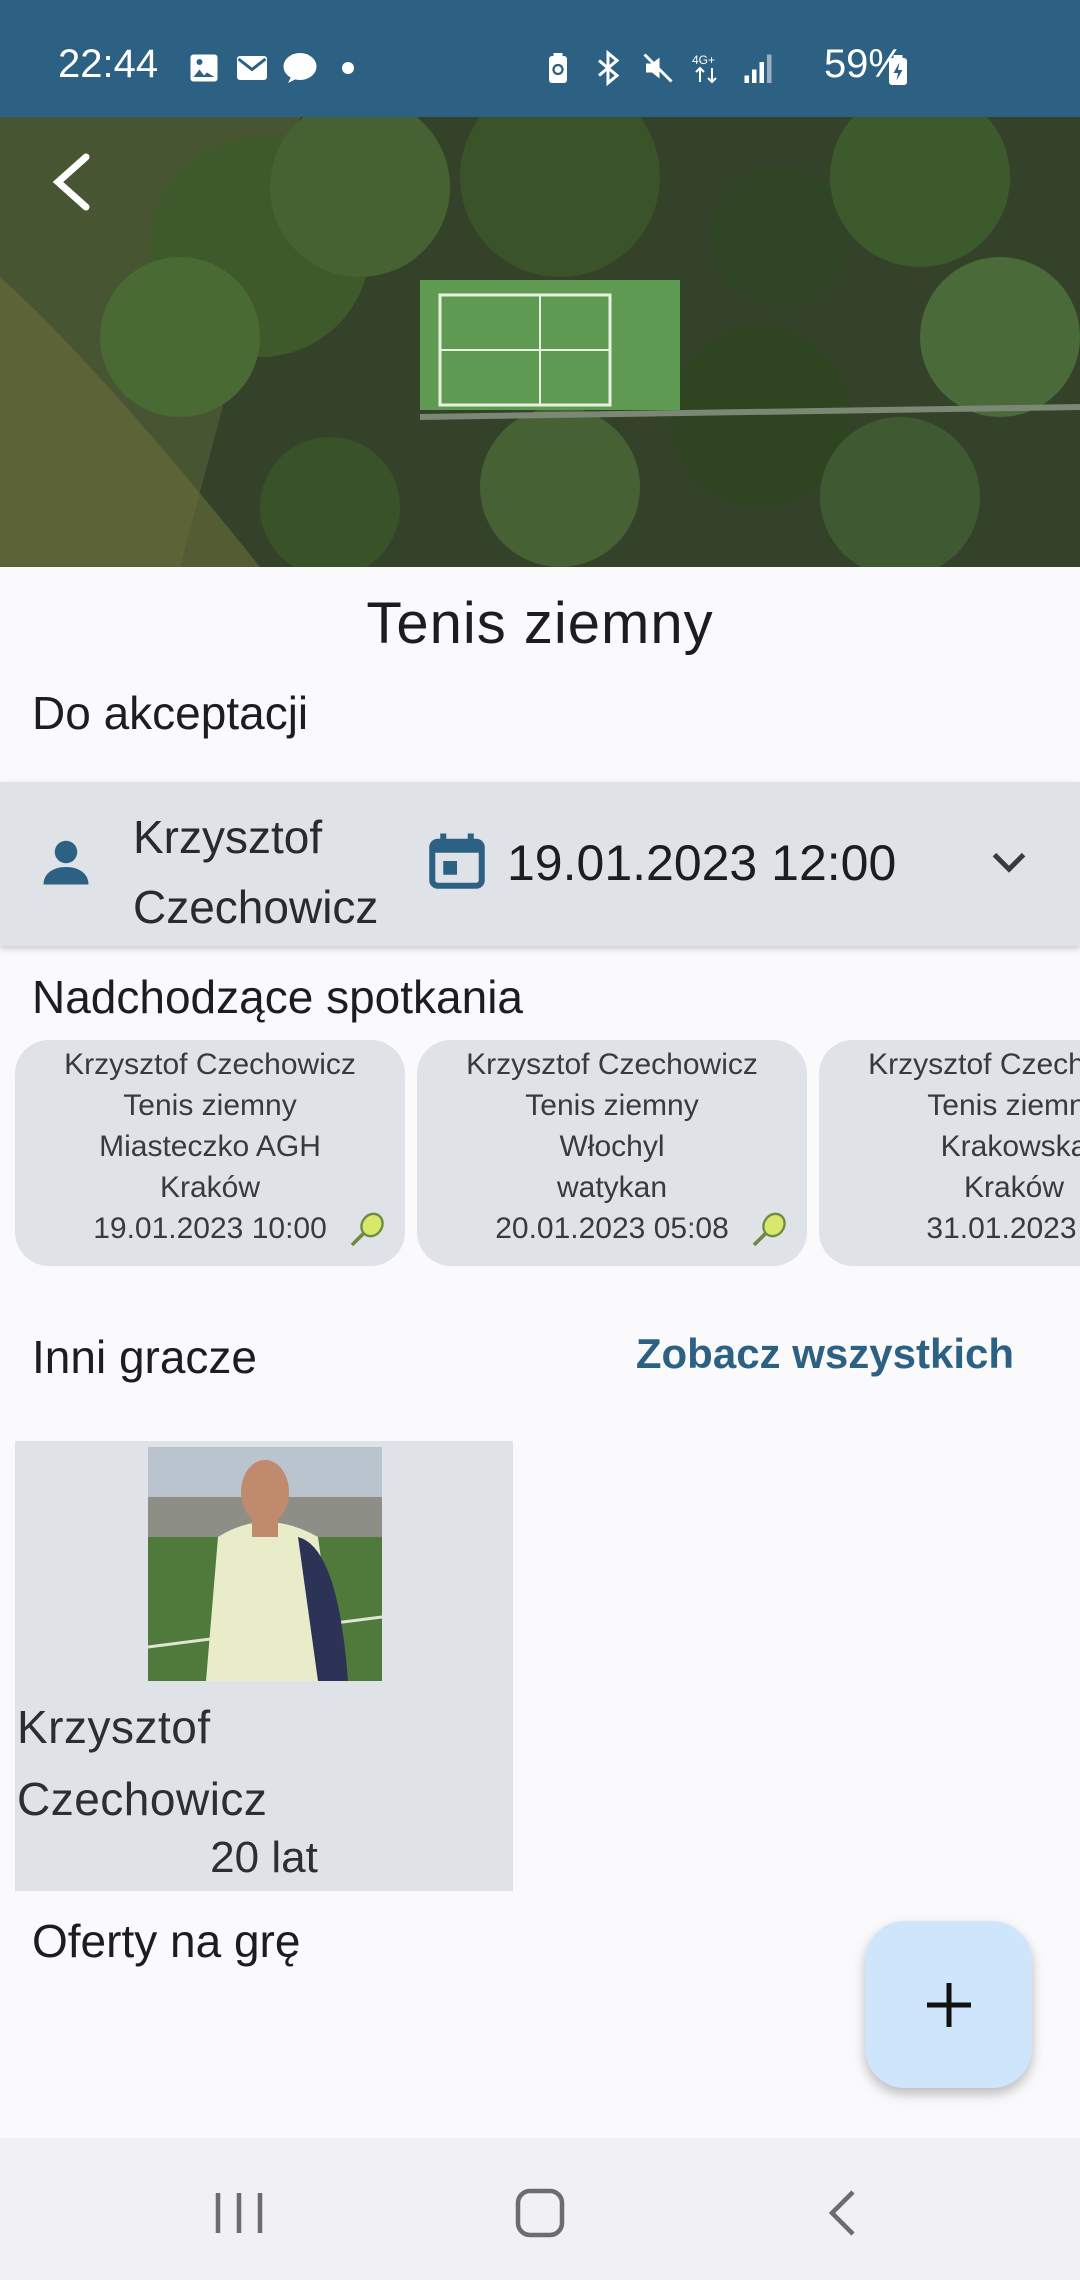  I want to click on system-navigation-bar, so click(540, 2209).